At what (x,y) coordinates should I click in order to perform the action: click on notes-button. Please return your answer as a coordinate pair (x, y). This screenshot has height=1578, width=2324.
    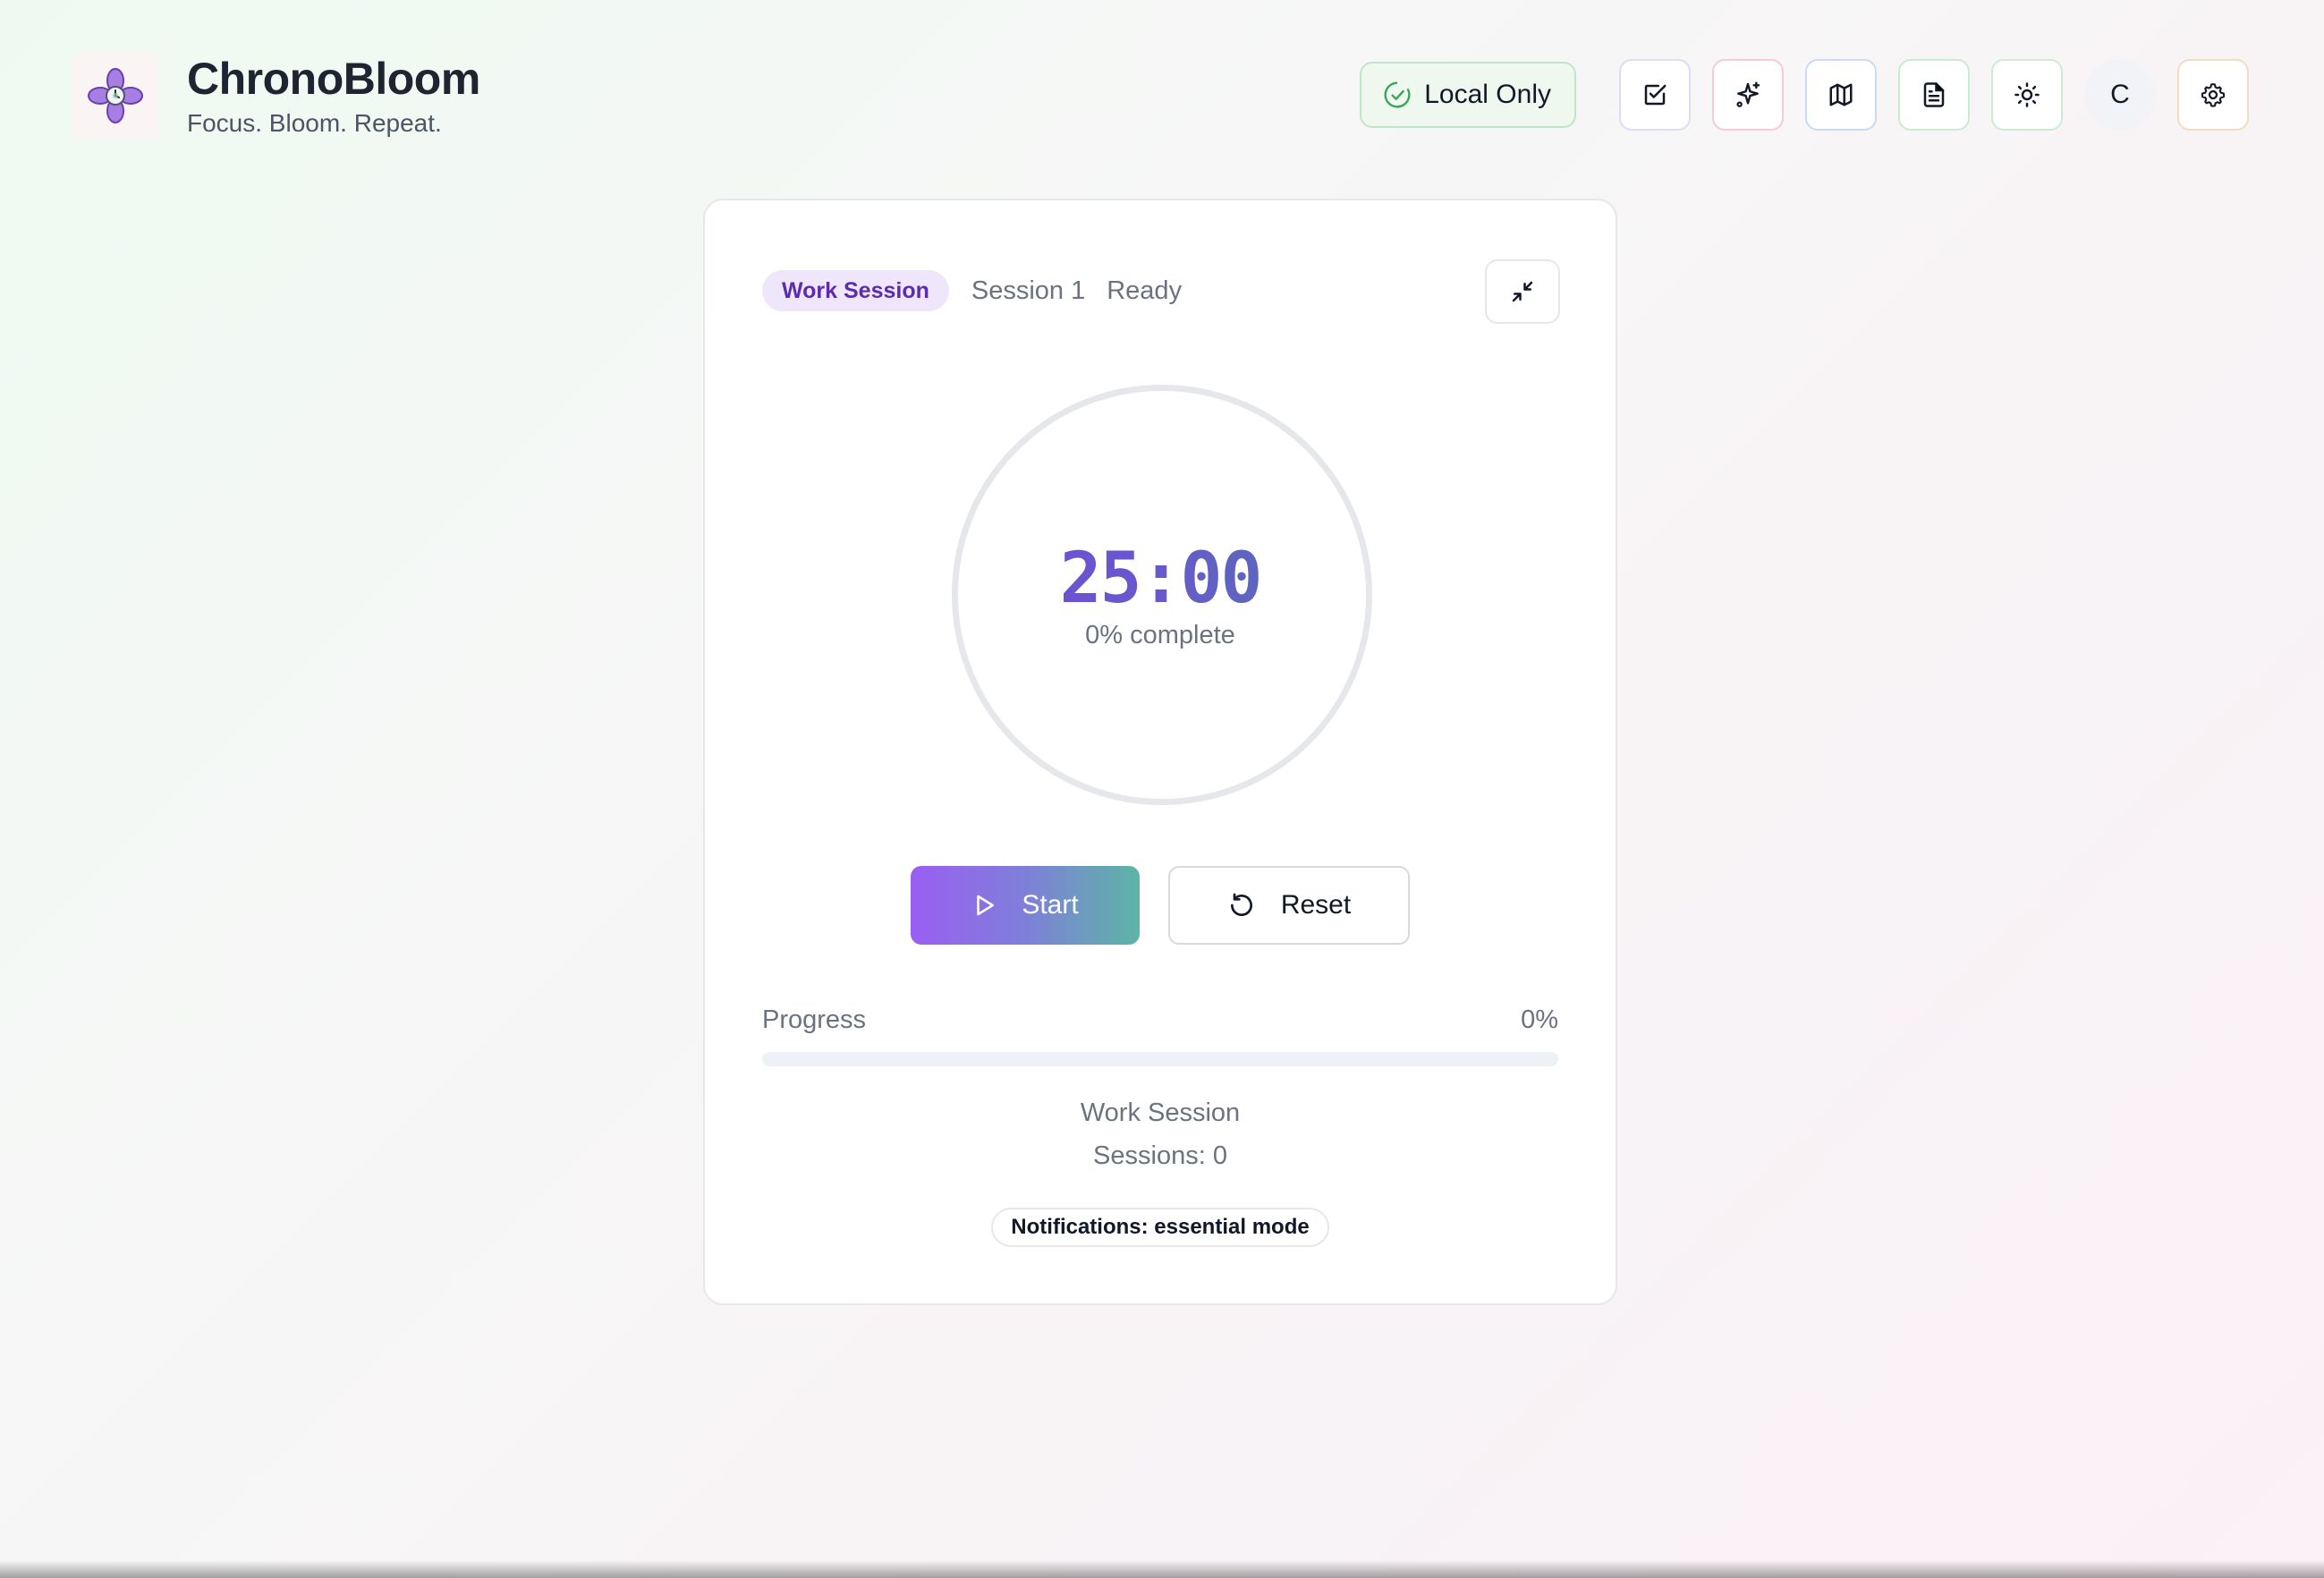
    Looking at the image, I should click on (1934, 95).